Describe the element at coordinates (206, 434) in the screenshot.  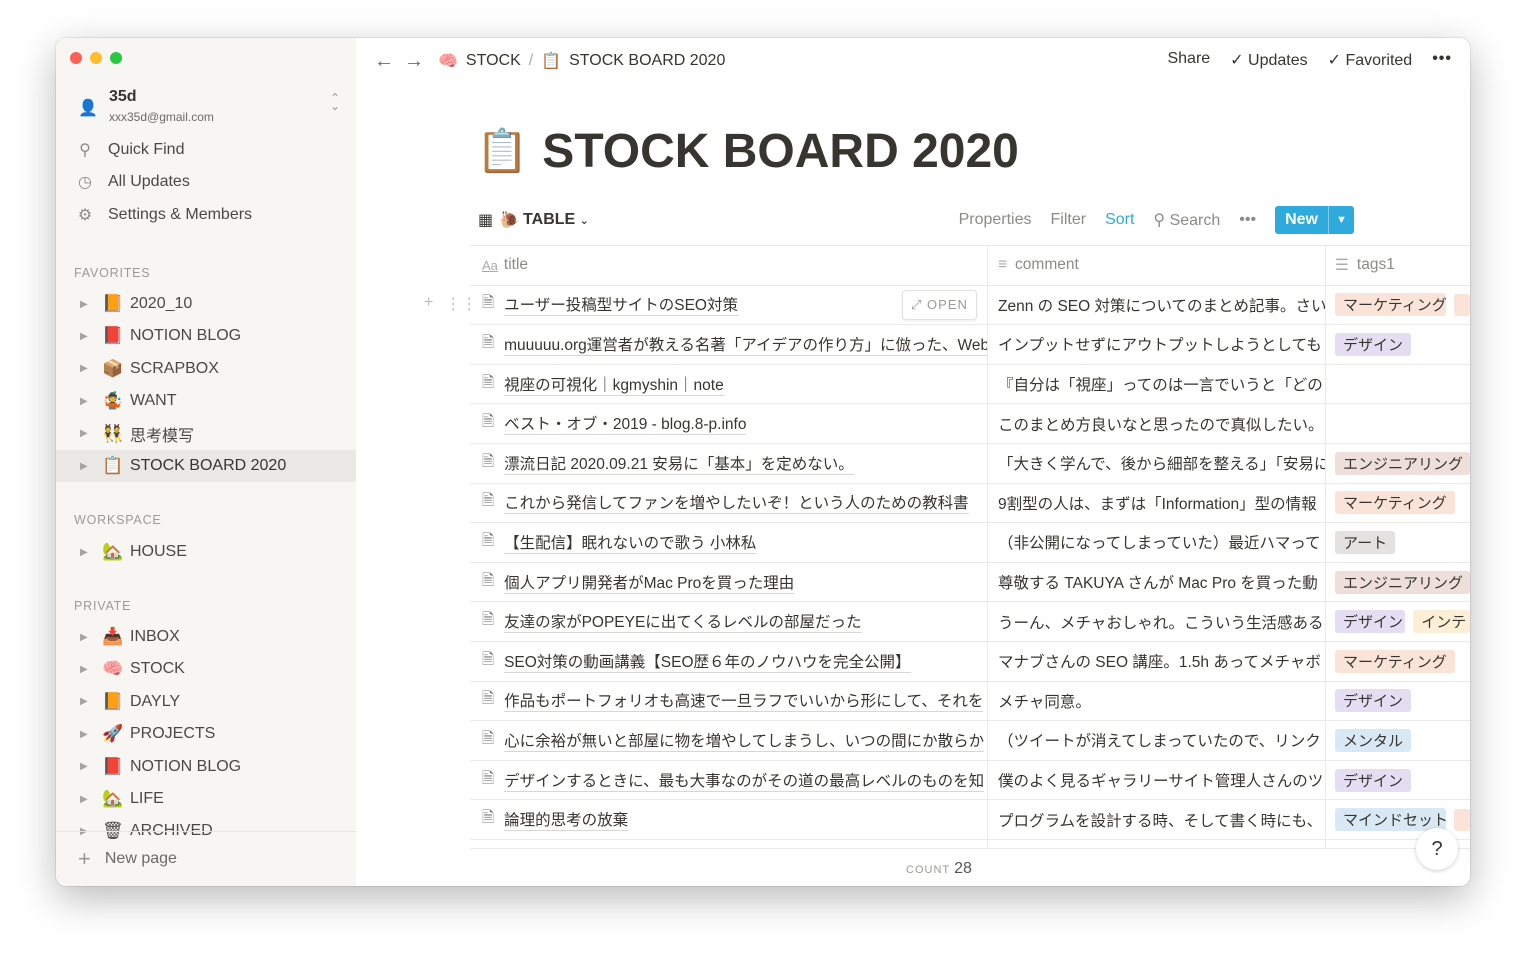
I see `sidebar-page: ▶ 👯 思考模写` at that location.